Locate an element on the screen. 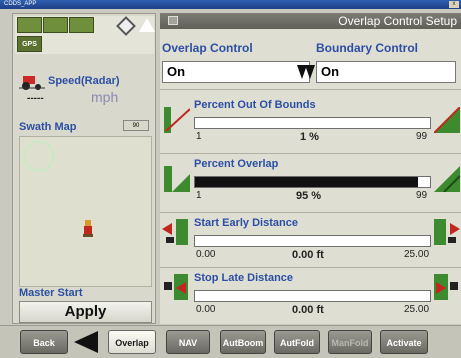 The width and height of the screenshot is (461, 358). tractor-icon is located at coordinates (32, 83).